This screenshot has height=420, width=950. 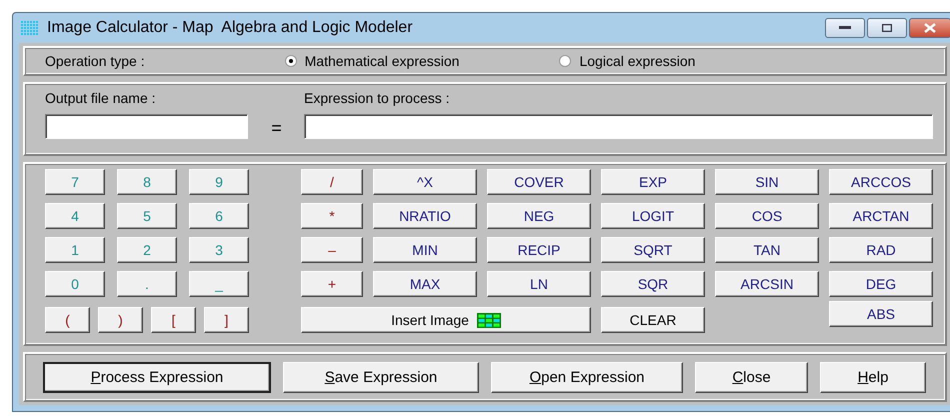 I want to click on grid-icon, so click(x=488, y=320).